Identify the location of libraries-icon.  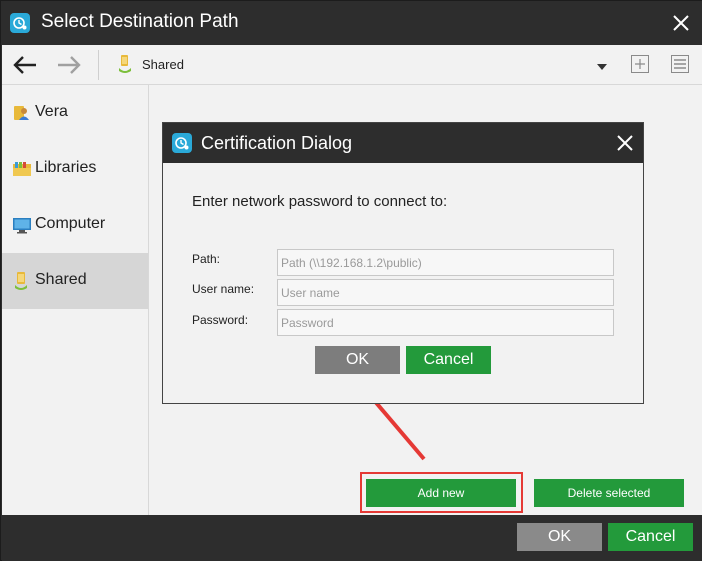
(22, 169).